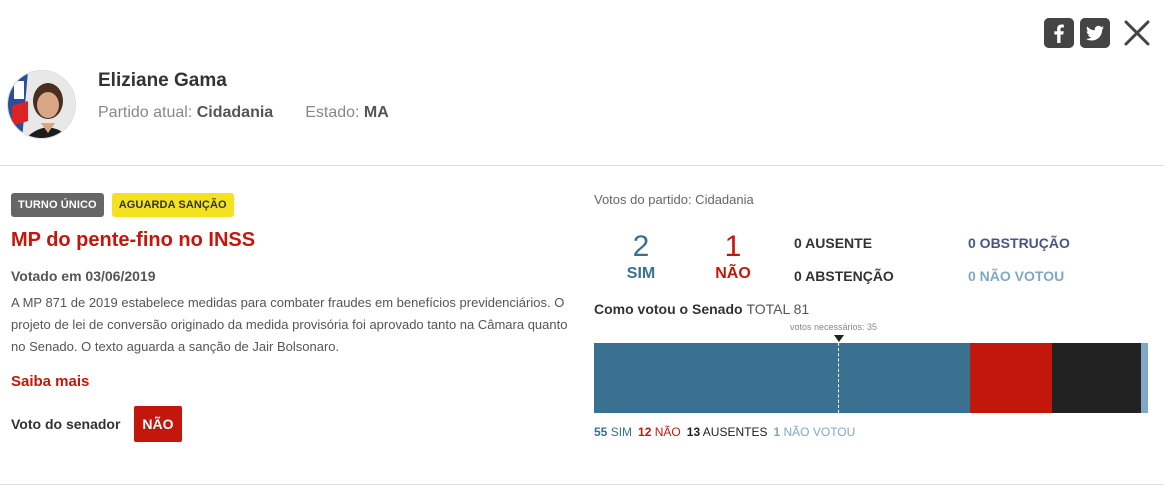  What do you see at coordinates (733, 246) in the screenshot?
I see `party-nao-count: 1` at bounding box center [733, 246].